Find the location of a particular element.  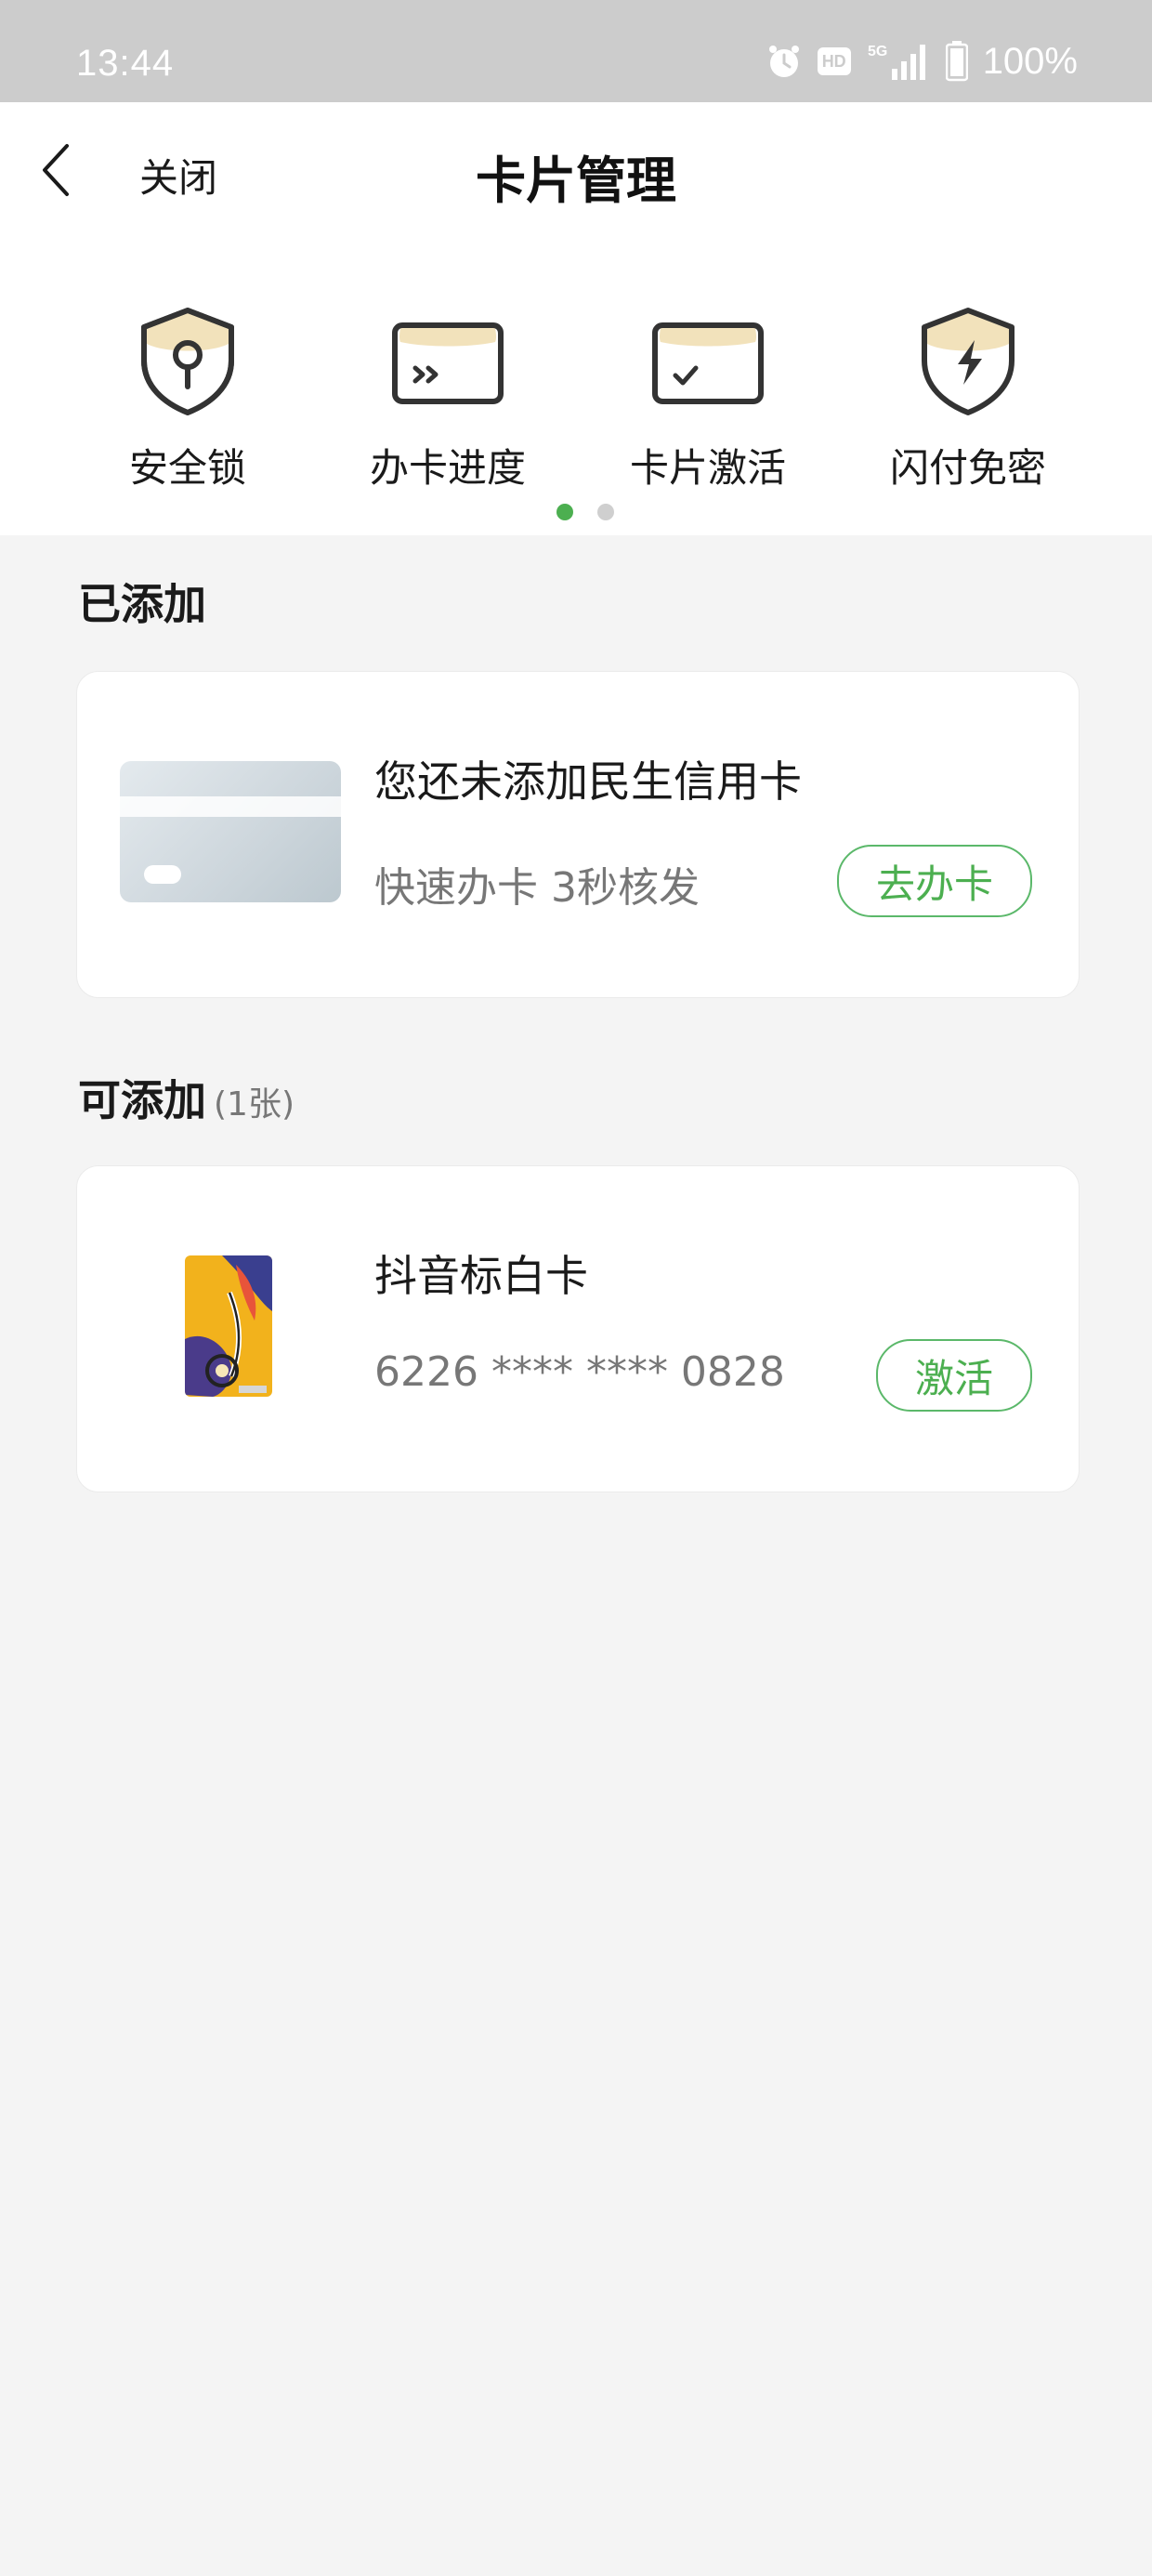

battery-icon is located at coordinates (956, 61).